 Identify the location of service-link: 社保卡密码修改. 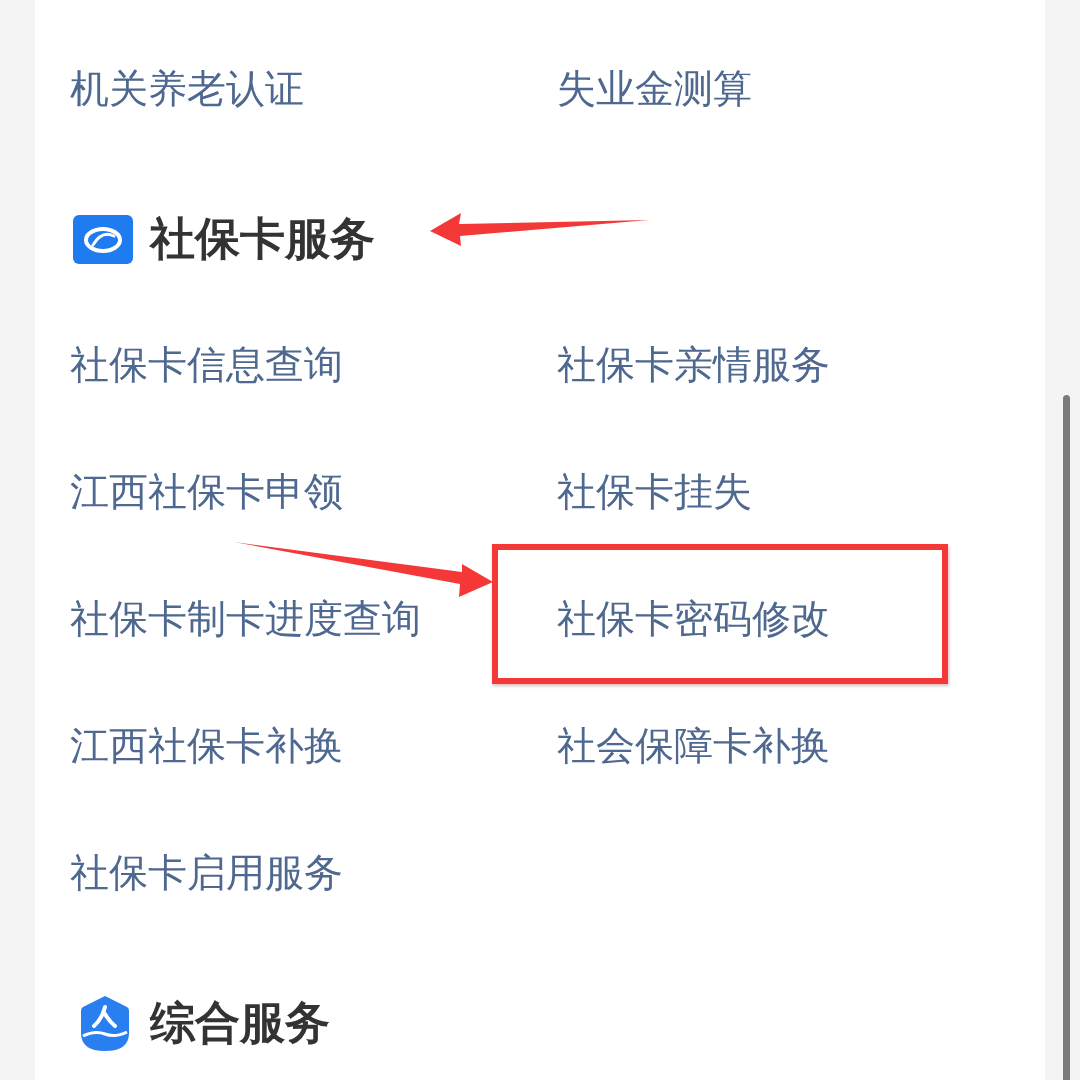
(693, 618).